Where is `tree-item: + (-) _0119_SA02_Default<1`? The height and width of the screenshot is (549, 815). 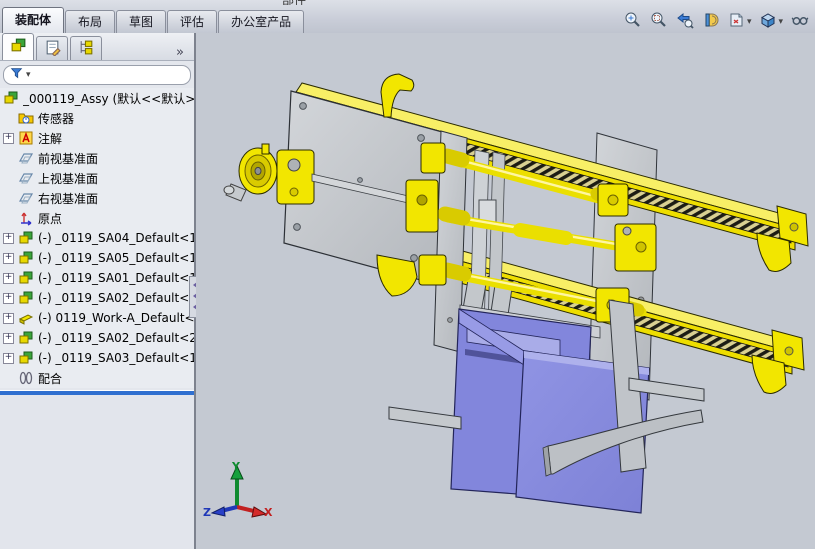 tree-item: + (-) _0119_SA02_Default<1 is located at coordinates (97, 298).